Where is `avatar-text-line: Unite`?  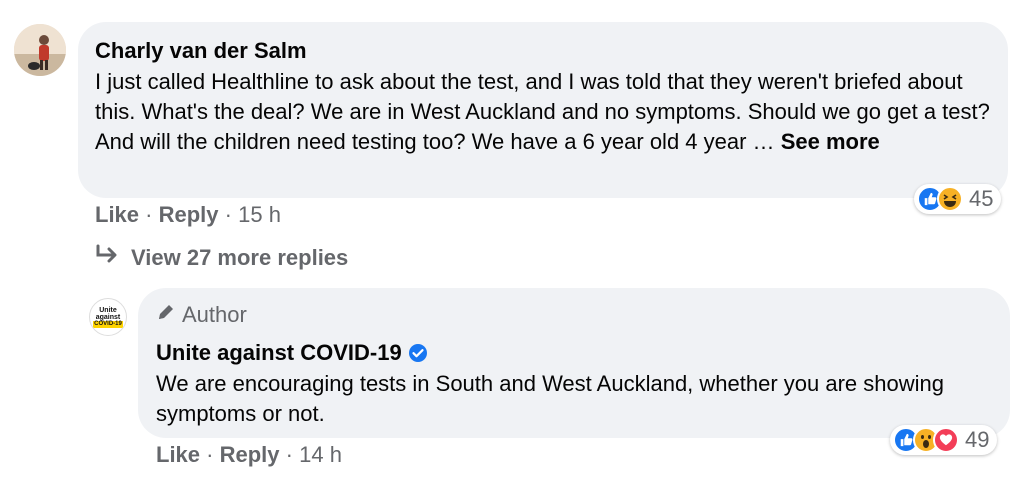 avatar-text-line: Unite is located at coordinates (108, 310).